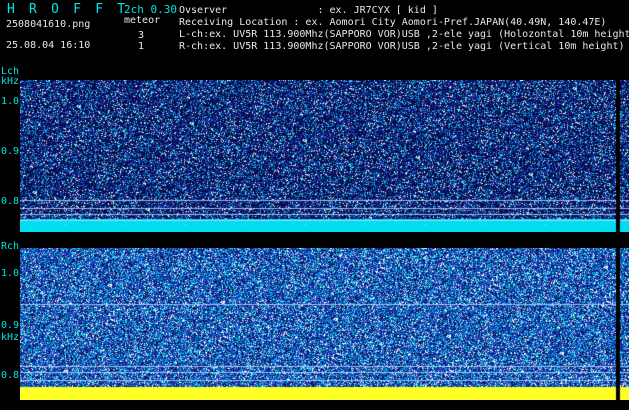  What do you see at coordinates (10, 375) in the screenshot?
I see `rch-ytick: 0.8` at bounding box center [10, 375].